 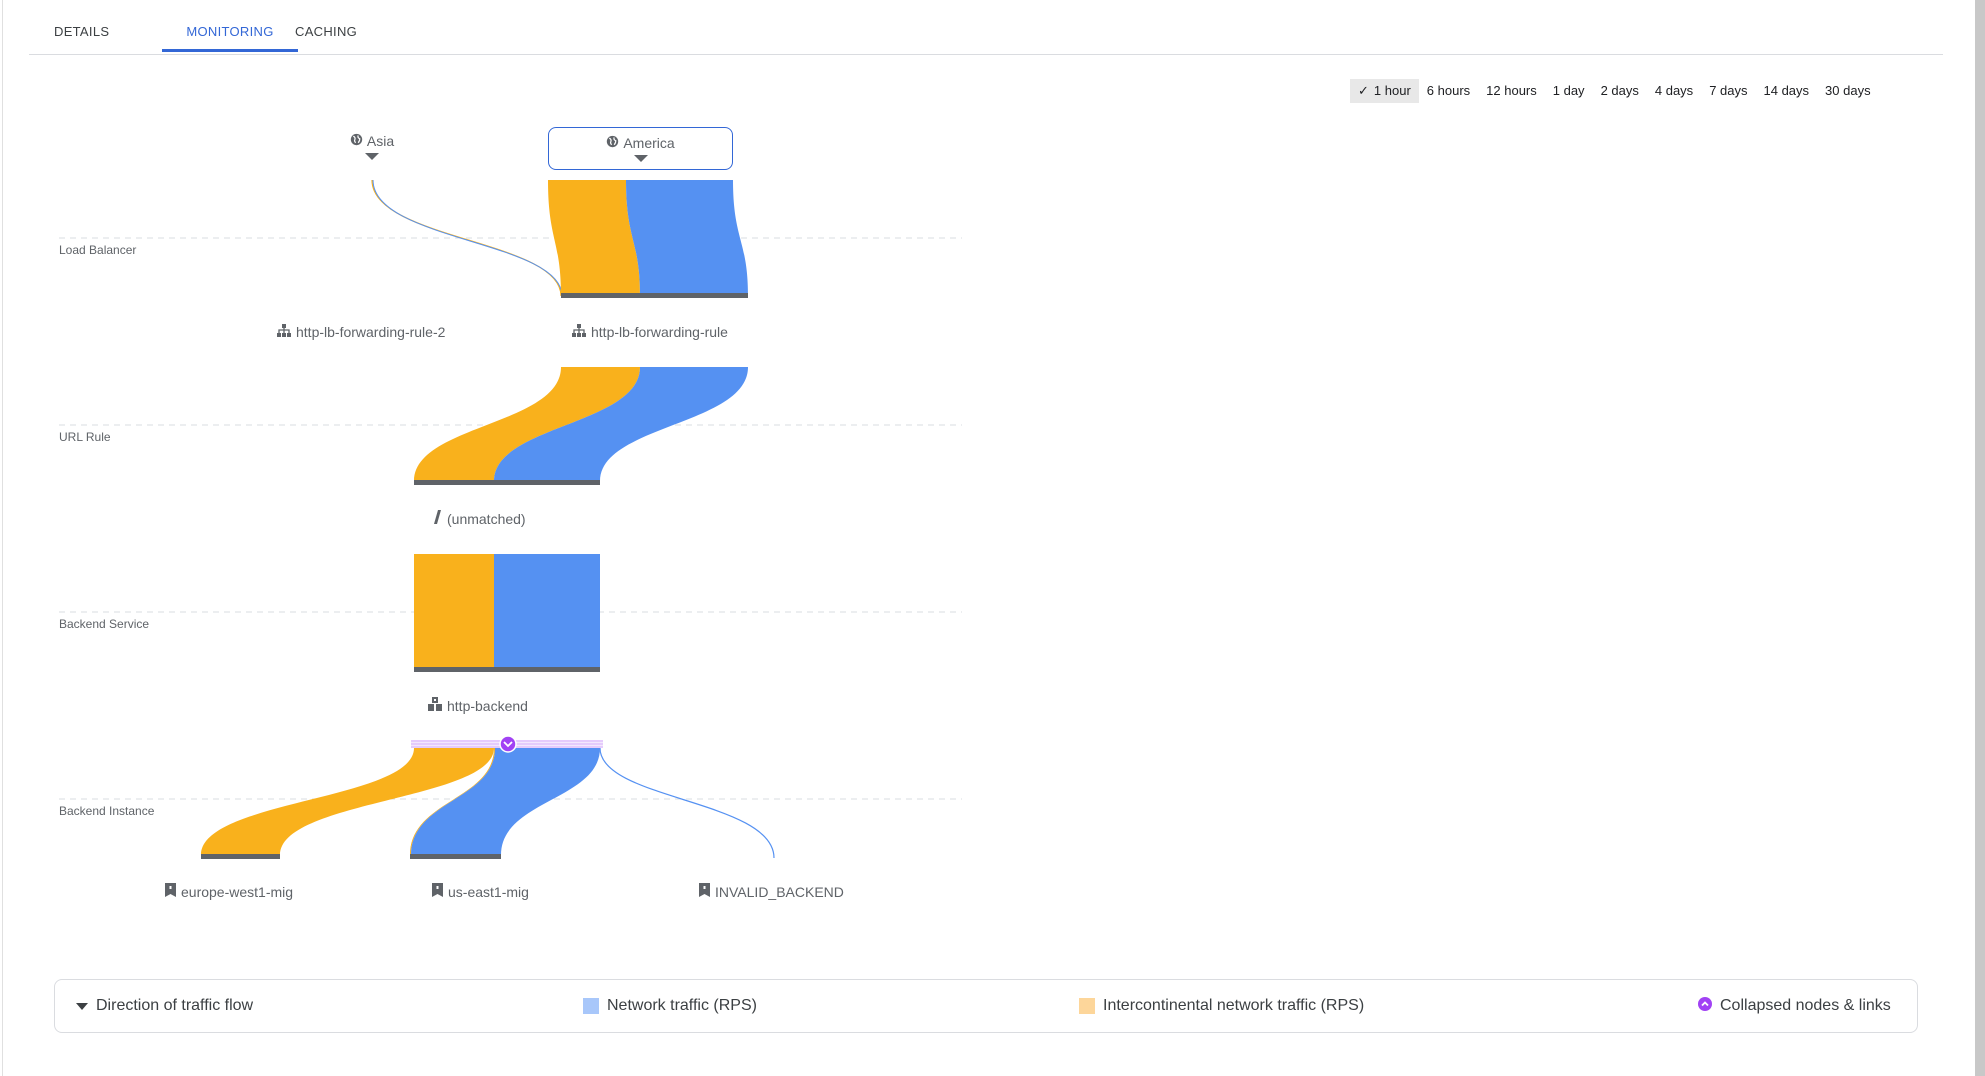 I want to click on node-invalid-backend: INVALID_BACKEND, so click(x=771, y=891).